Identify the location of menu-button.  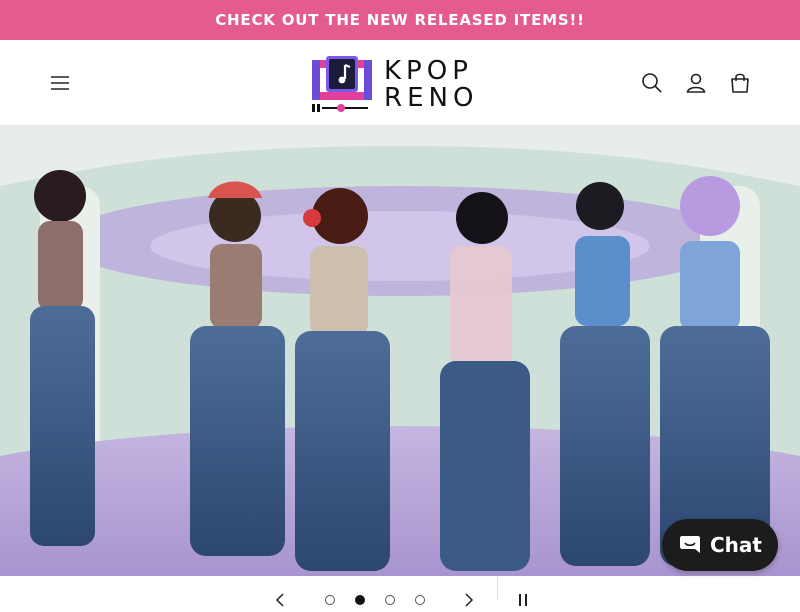
(60, 83).